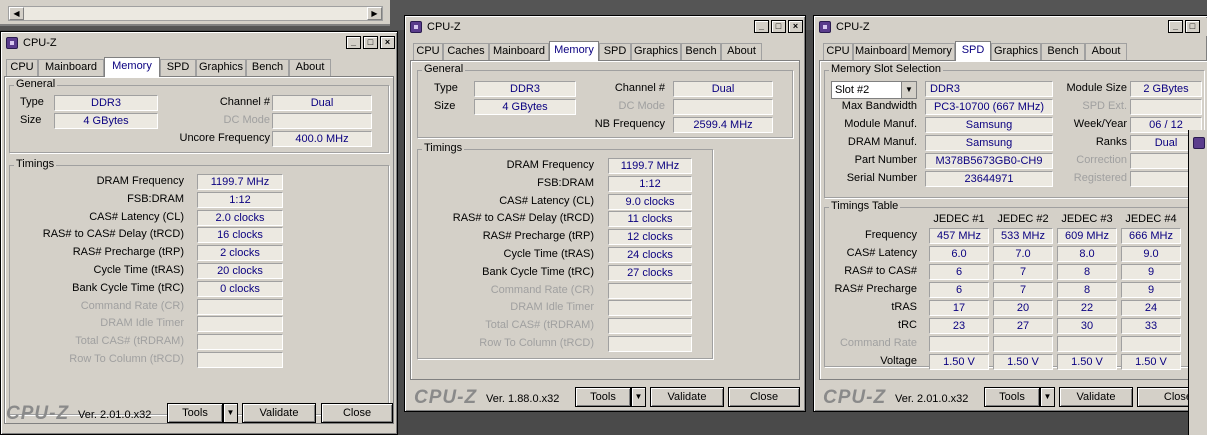 This screenshot has height=435, width=1207. I want to click on title-bar: CPU-Z _ □, so click(1011, 27).